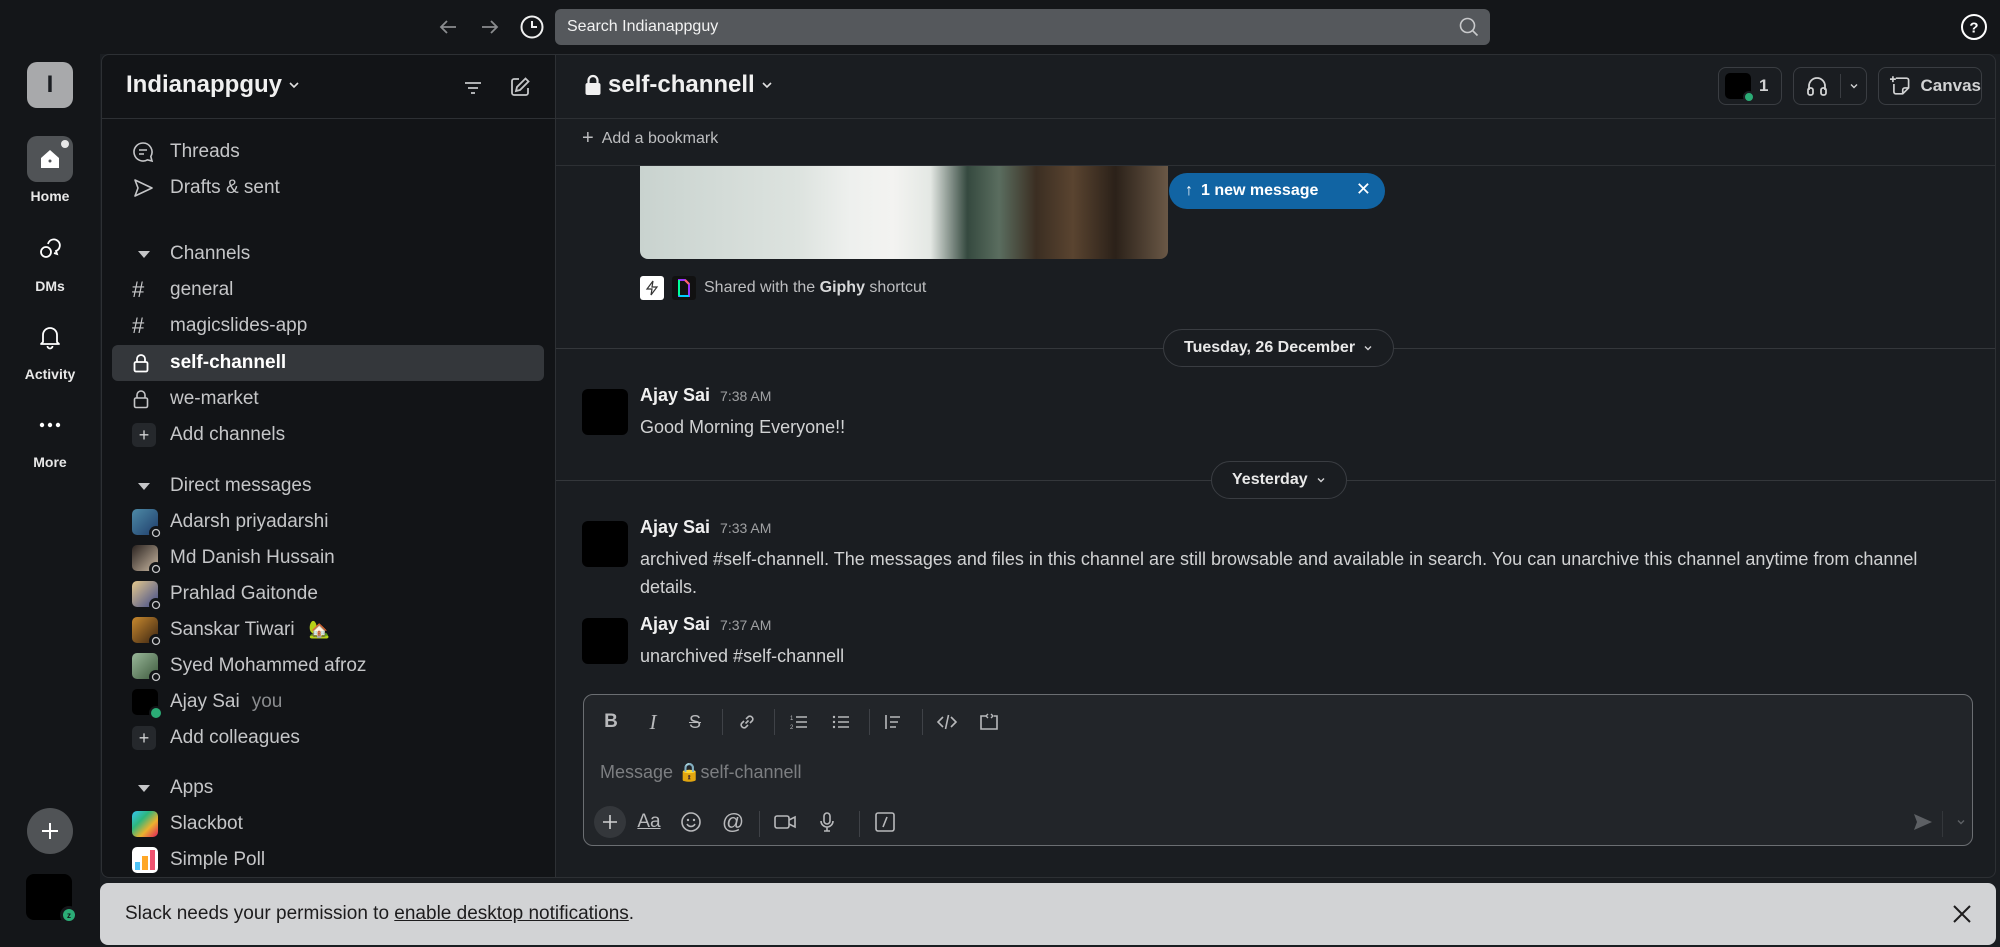  I want to click on back-button, so click(448, 27).